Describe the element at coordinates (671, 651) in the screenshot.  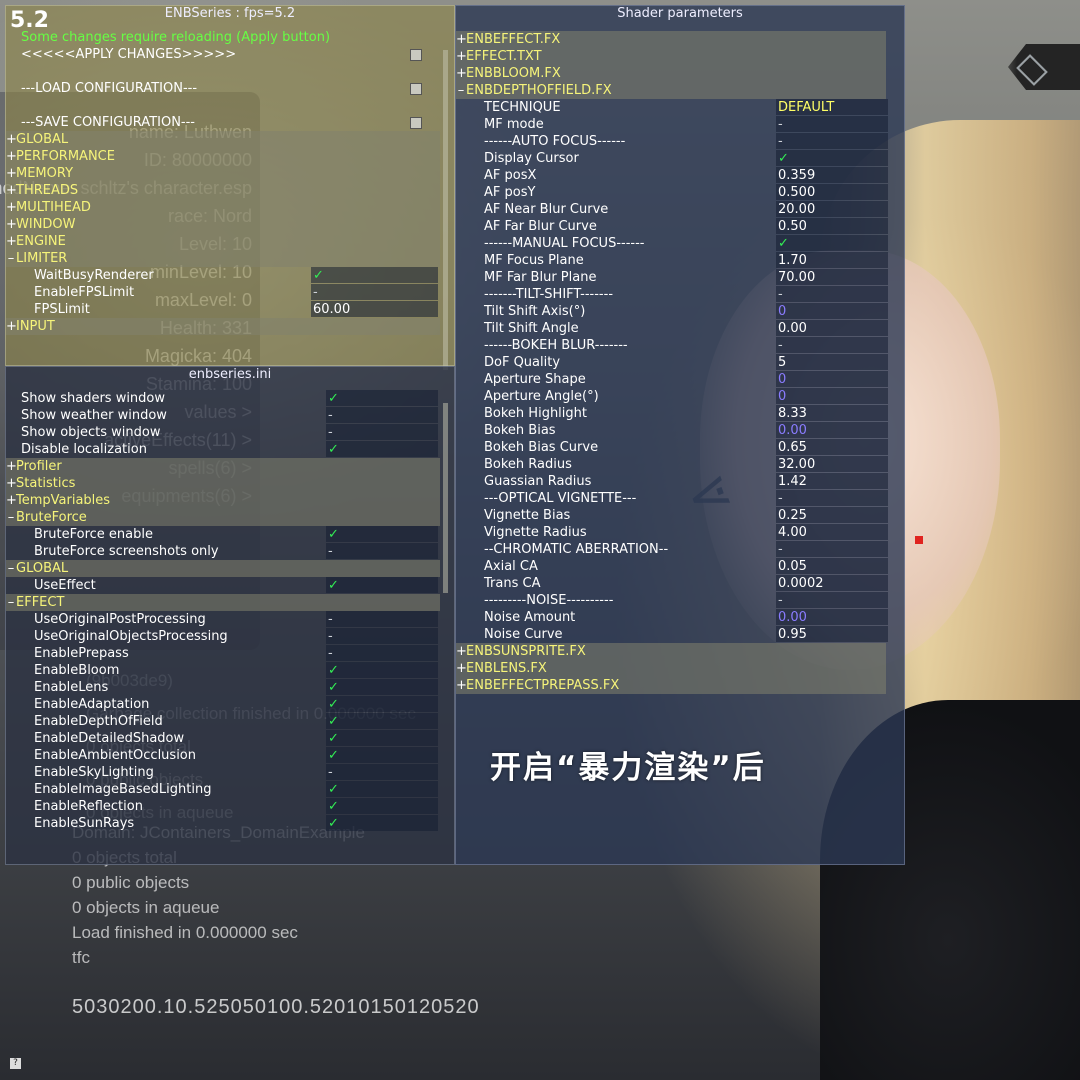
I see `shader-file-after-0: +ENBSUNSPRITE.FX` at that location.